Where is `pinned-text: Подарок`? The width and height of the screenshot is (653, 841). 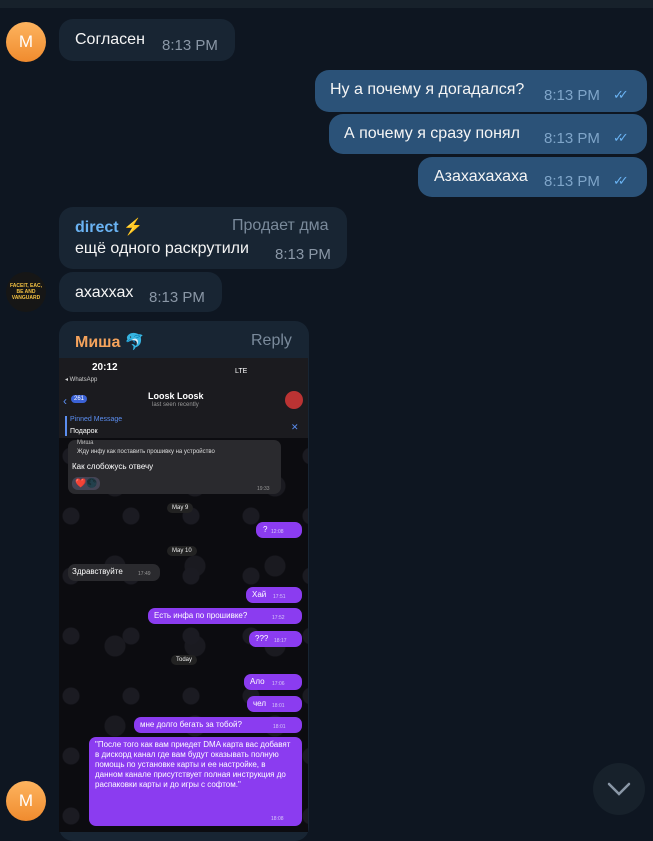
pinned-text: Подарок is located at coordinates (84, 431).